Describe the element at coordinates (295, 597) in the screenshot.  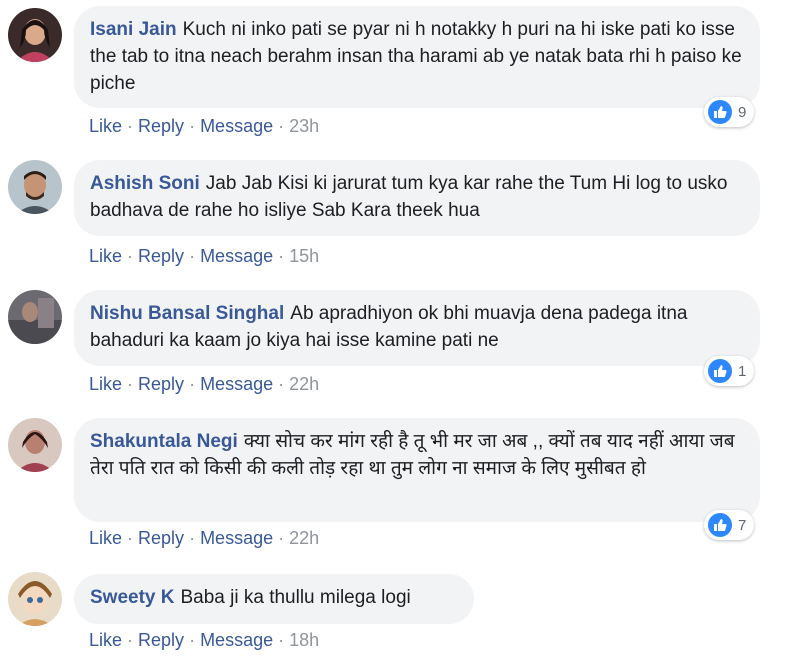
I see `comment-text: Baba ji ka thullu milega logi` at that location.